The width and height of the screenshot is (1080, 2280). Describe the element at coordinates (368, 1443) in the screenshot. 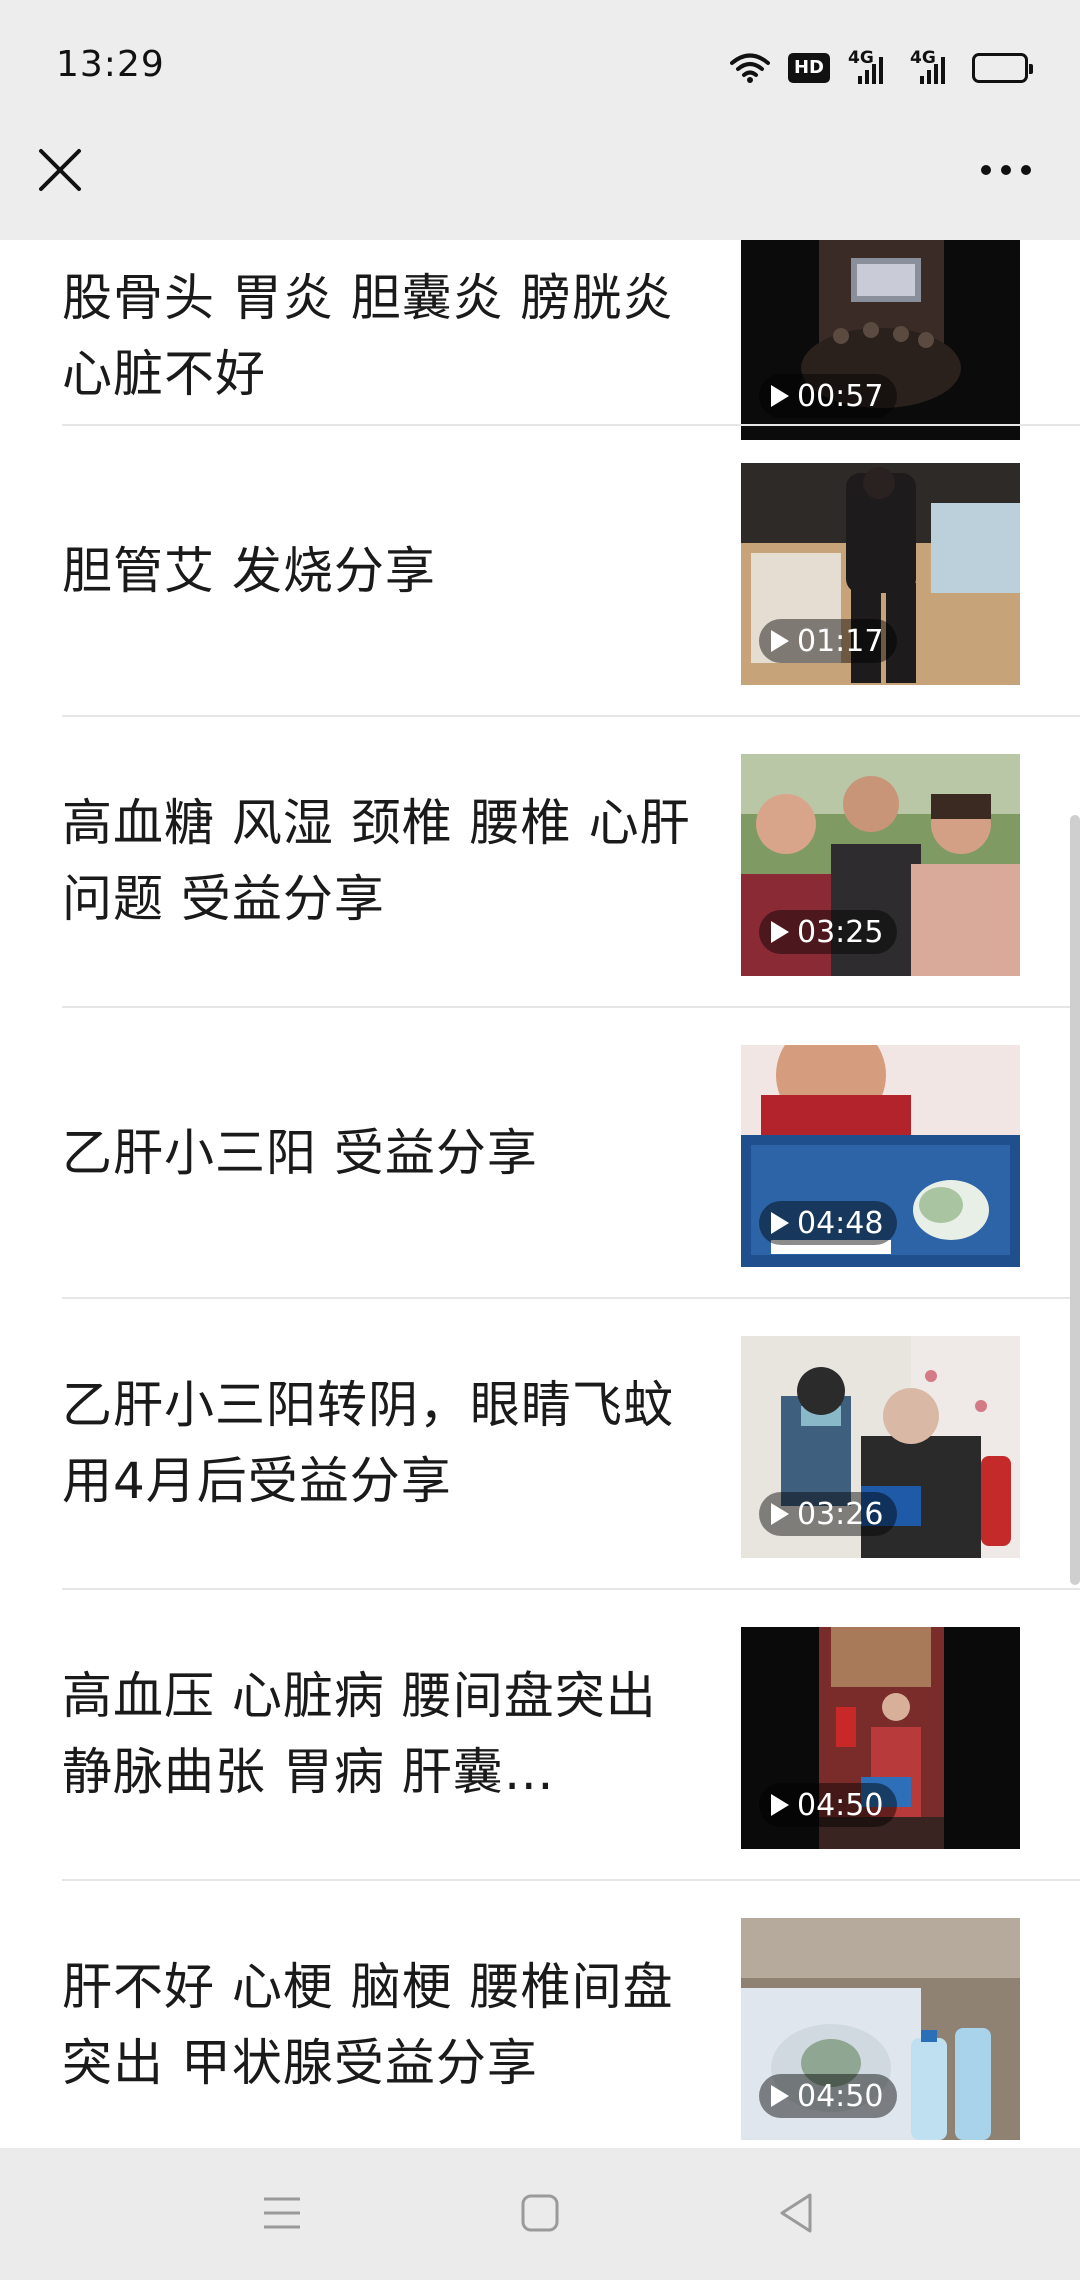

I see `article-title: 乙肝小三阳转阴，眼睛飞蚊 用4月后受益分享` at that location.